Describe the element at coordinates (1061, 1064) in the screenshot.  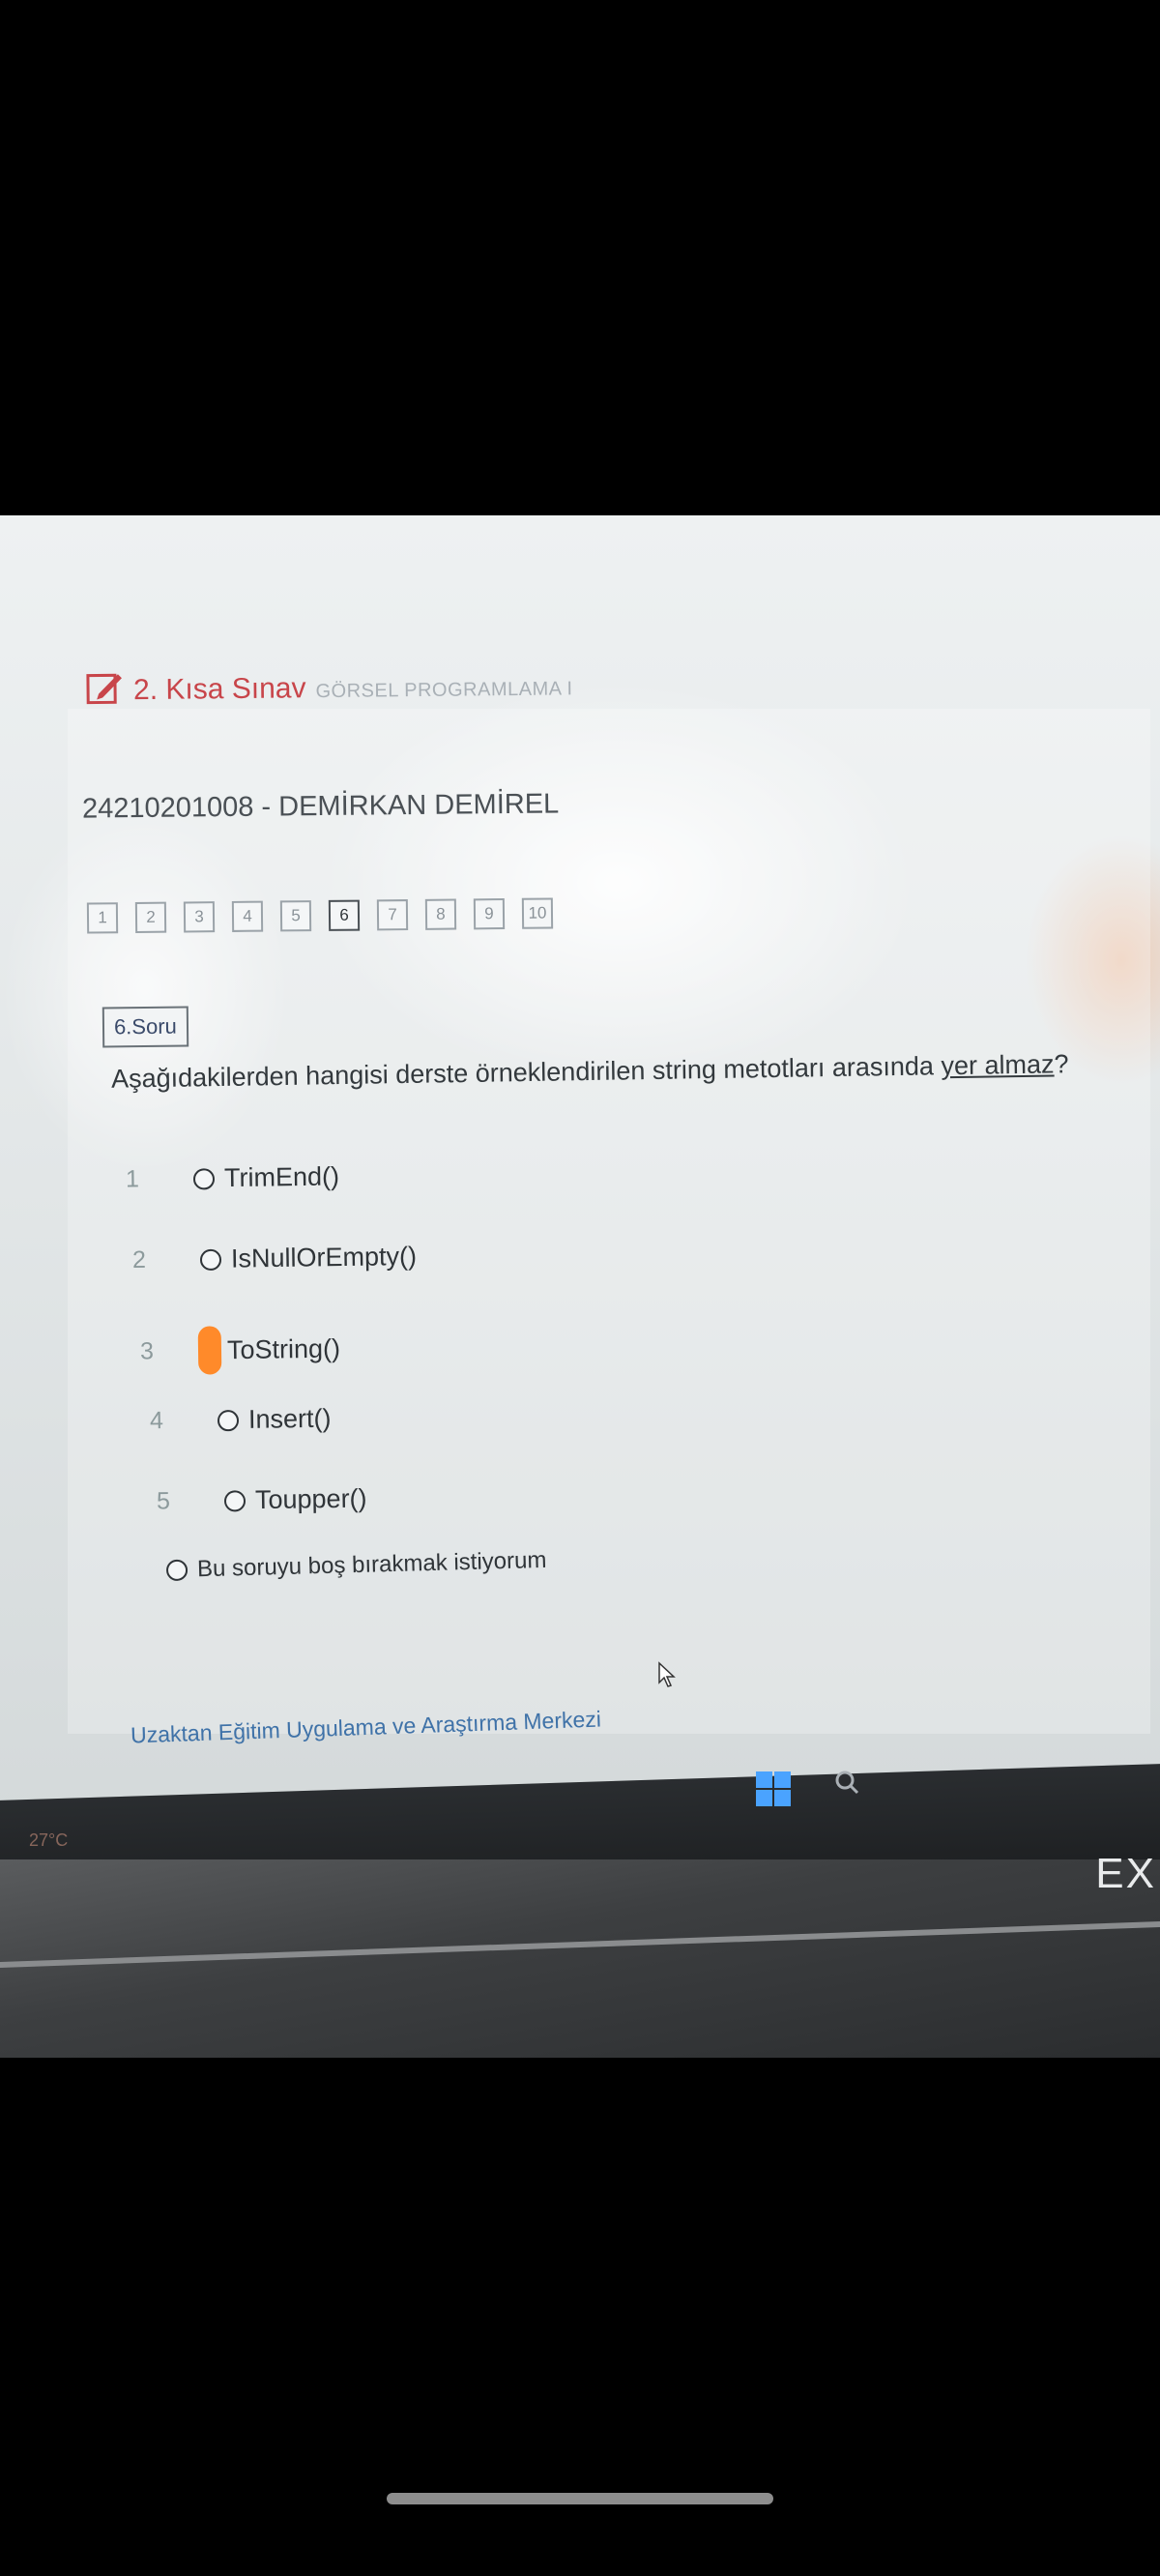
I see `question-mark: ?` at that location.